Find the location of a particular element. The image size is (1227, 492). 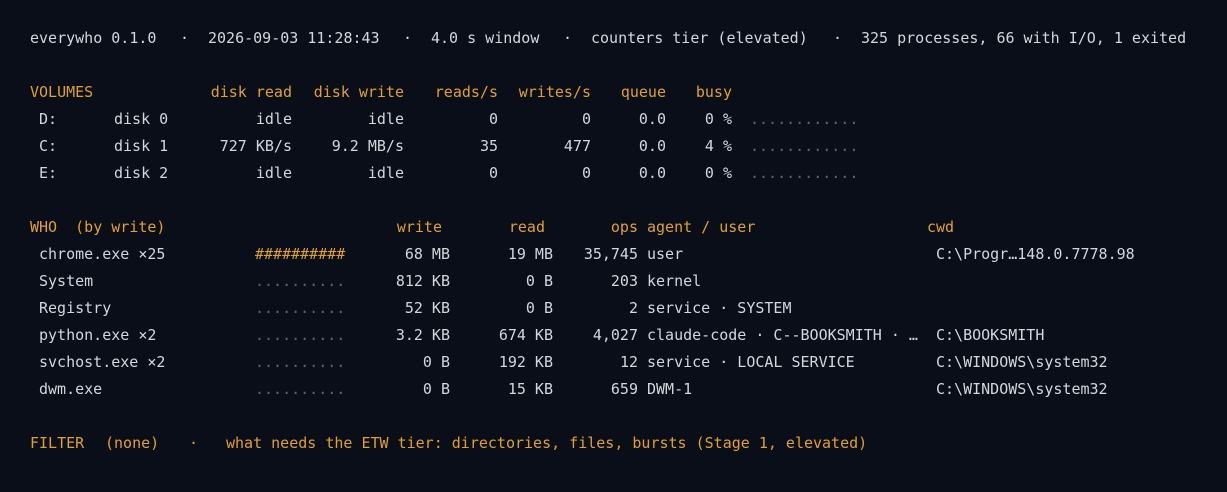

process-ops: 12 is located at coordinates (628, 362).